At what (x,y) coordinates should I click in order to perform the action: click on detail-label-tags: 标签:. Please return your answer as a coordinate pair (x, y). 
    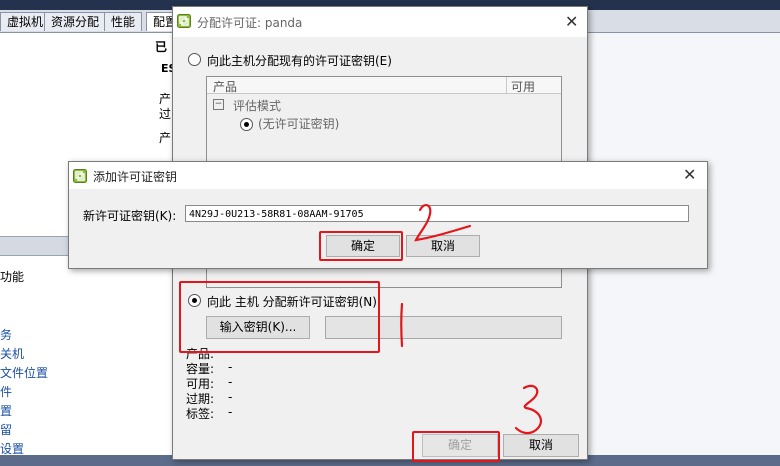
    Looking at the image, I should click on (200, 414).